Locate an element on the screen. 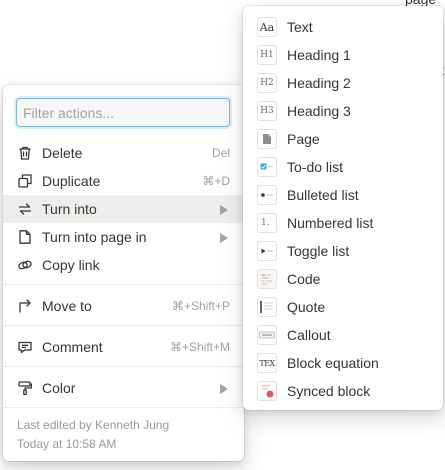 This screenshot has height=470, width=445. numbered-list-icon: 1. is located at coordinates (267, 223).